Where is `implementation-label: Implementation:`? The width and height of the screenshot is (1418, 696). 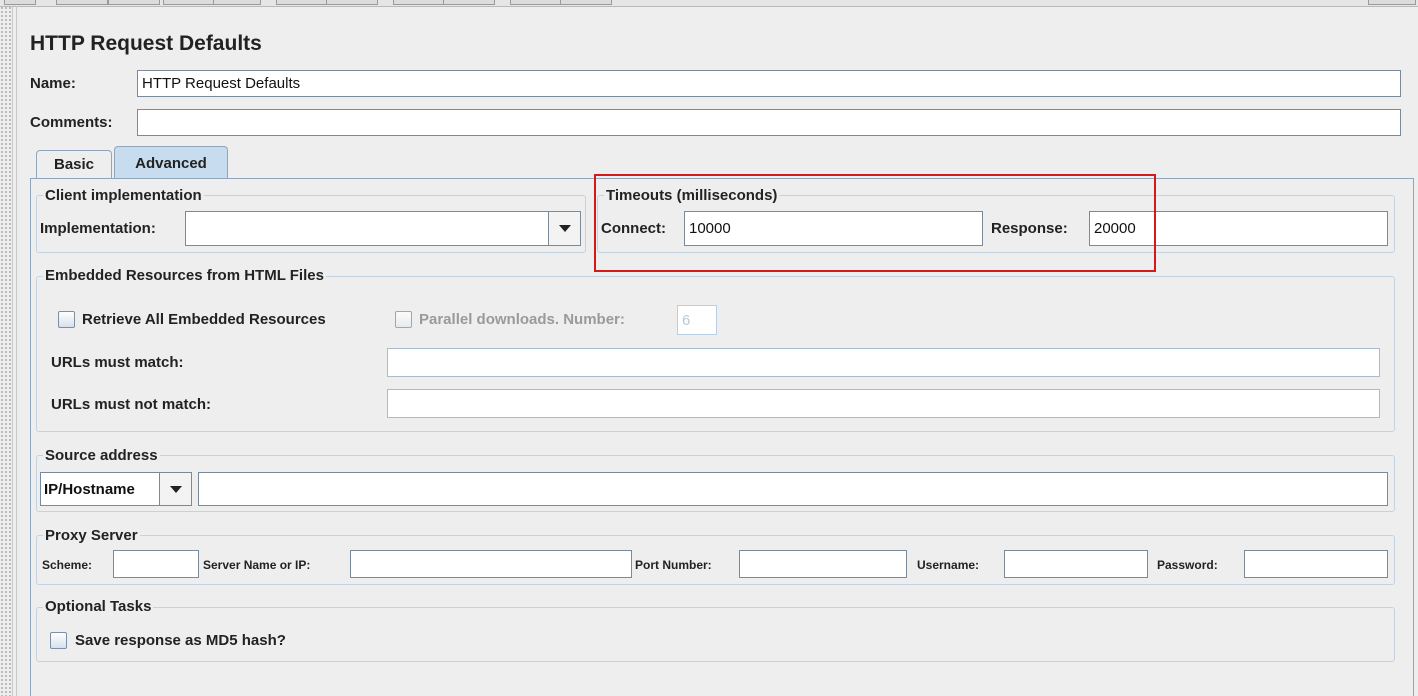
implementation-label: Implementation: is located at coordinates (98, 228).